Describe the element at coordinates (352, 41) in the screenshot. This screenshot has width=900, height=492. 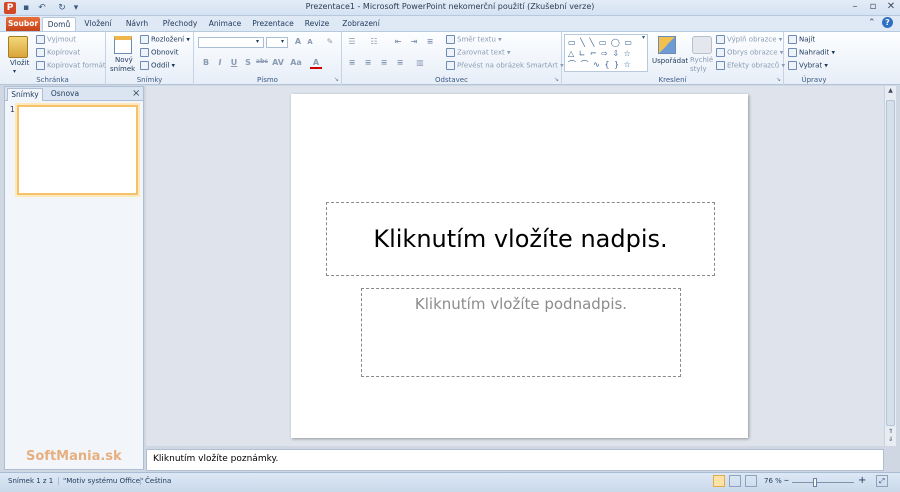
I see `bullets-icon: ☰` at that location.